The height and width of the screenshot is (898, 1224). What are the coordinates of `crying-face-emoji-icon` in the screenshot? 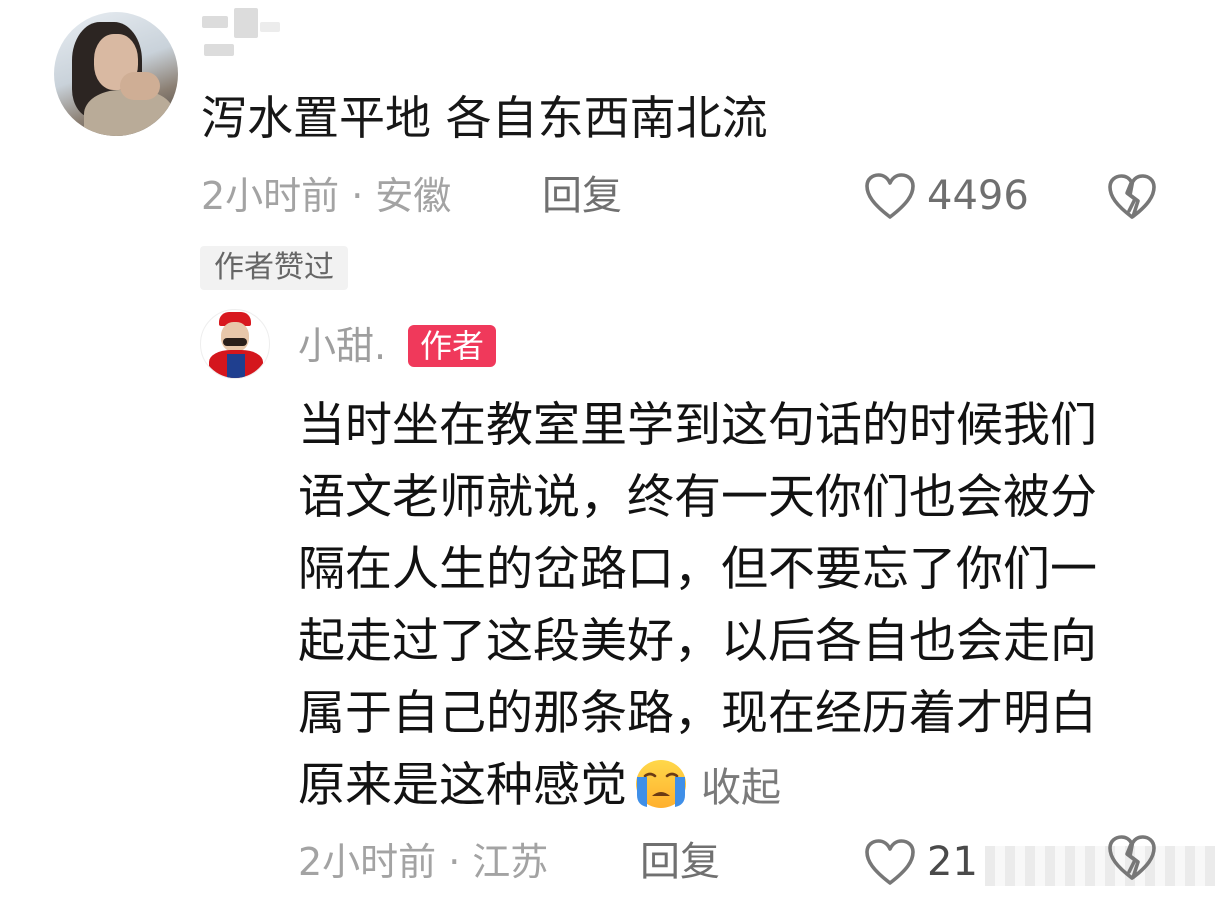 It's located at (661, 784).